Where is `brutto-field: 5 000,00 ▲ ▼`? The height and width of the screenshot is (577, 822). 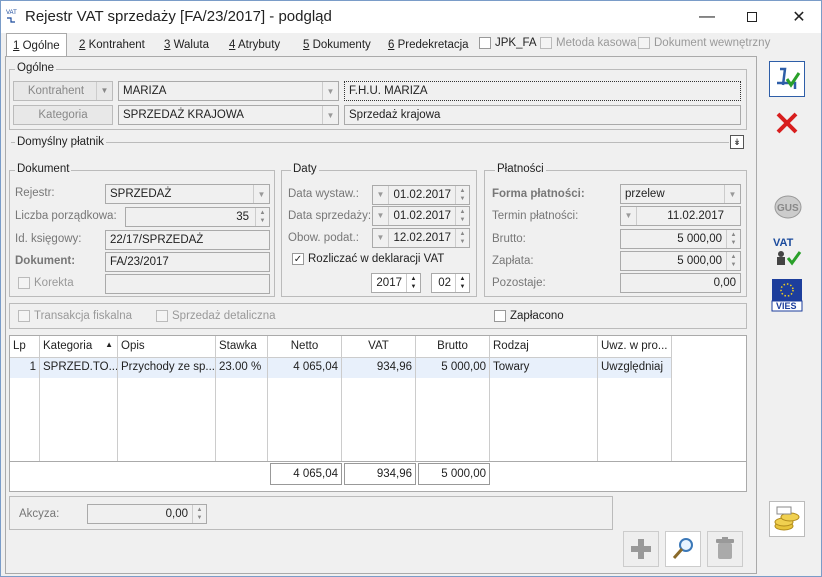
brutto-field: 5 000,00 ▲ ▼ is located at coordinates (680, 239).